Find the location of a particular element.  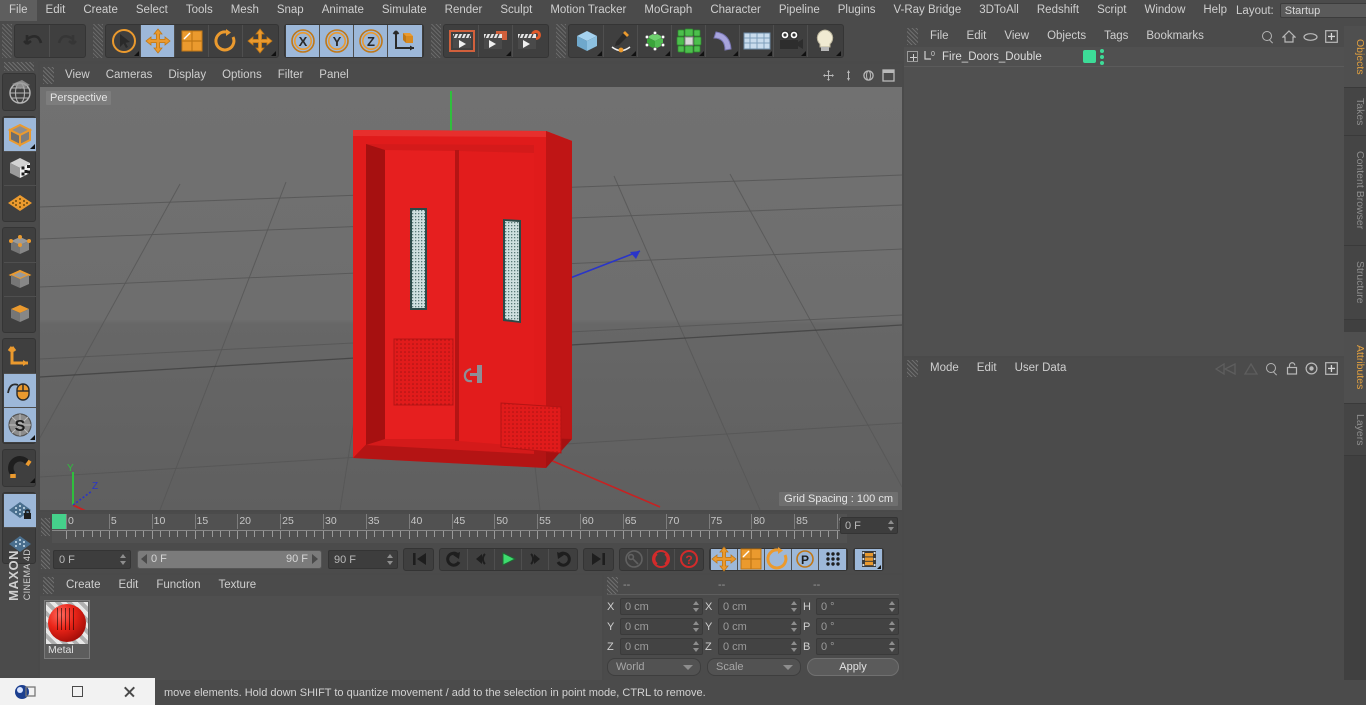

play-backwards-button is located at coordinates (454, 559).